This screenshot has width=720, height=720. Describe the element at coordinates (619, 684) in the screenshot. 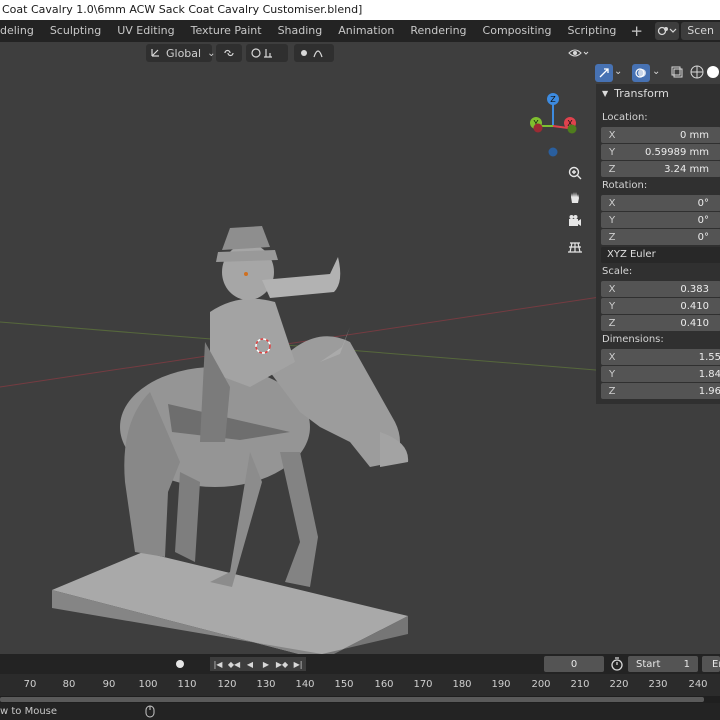

I see `frame-tick: 220` at that location.